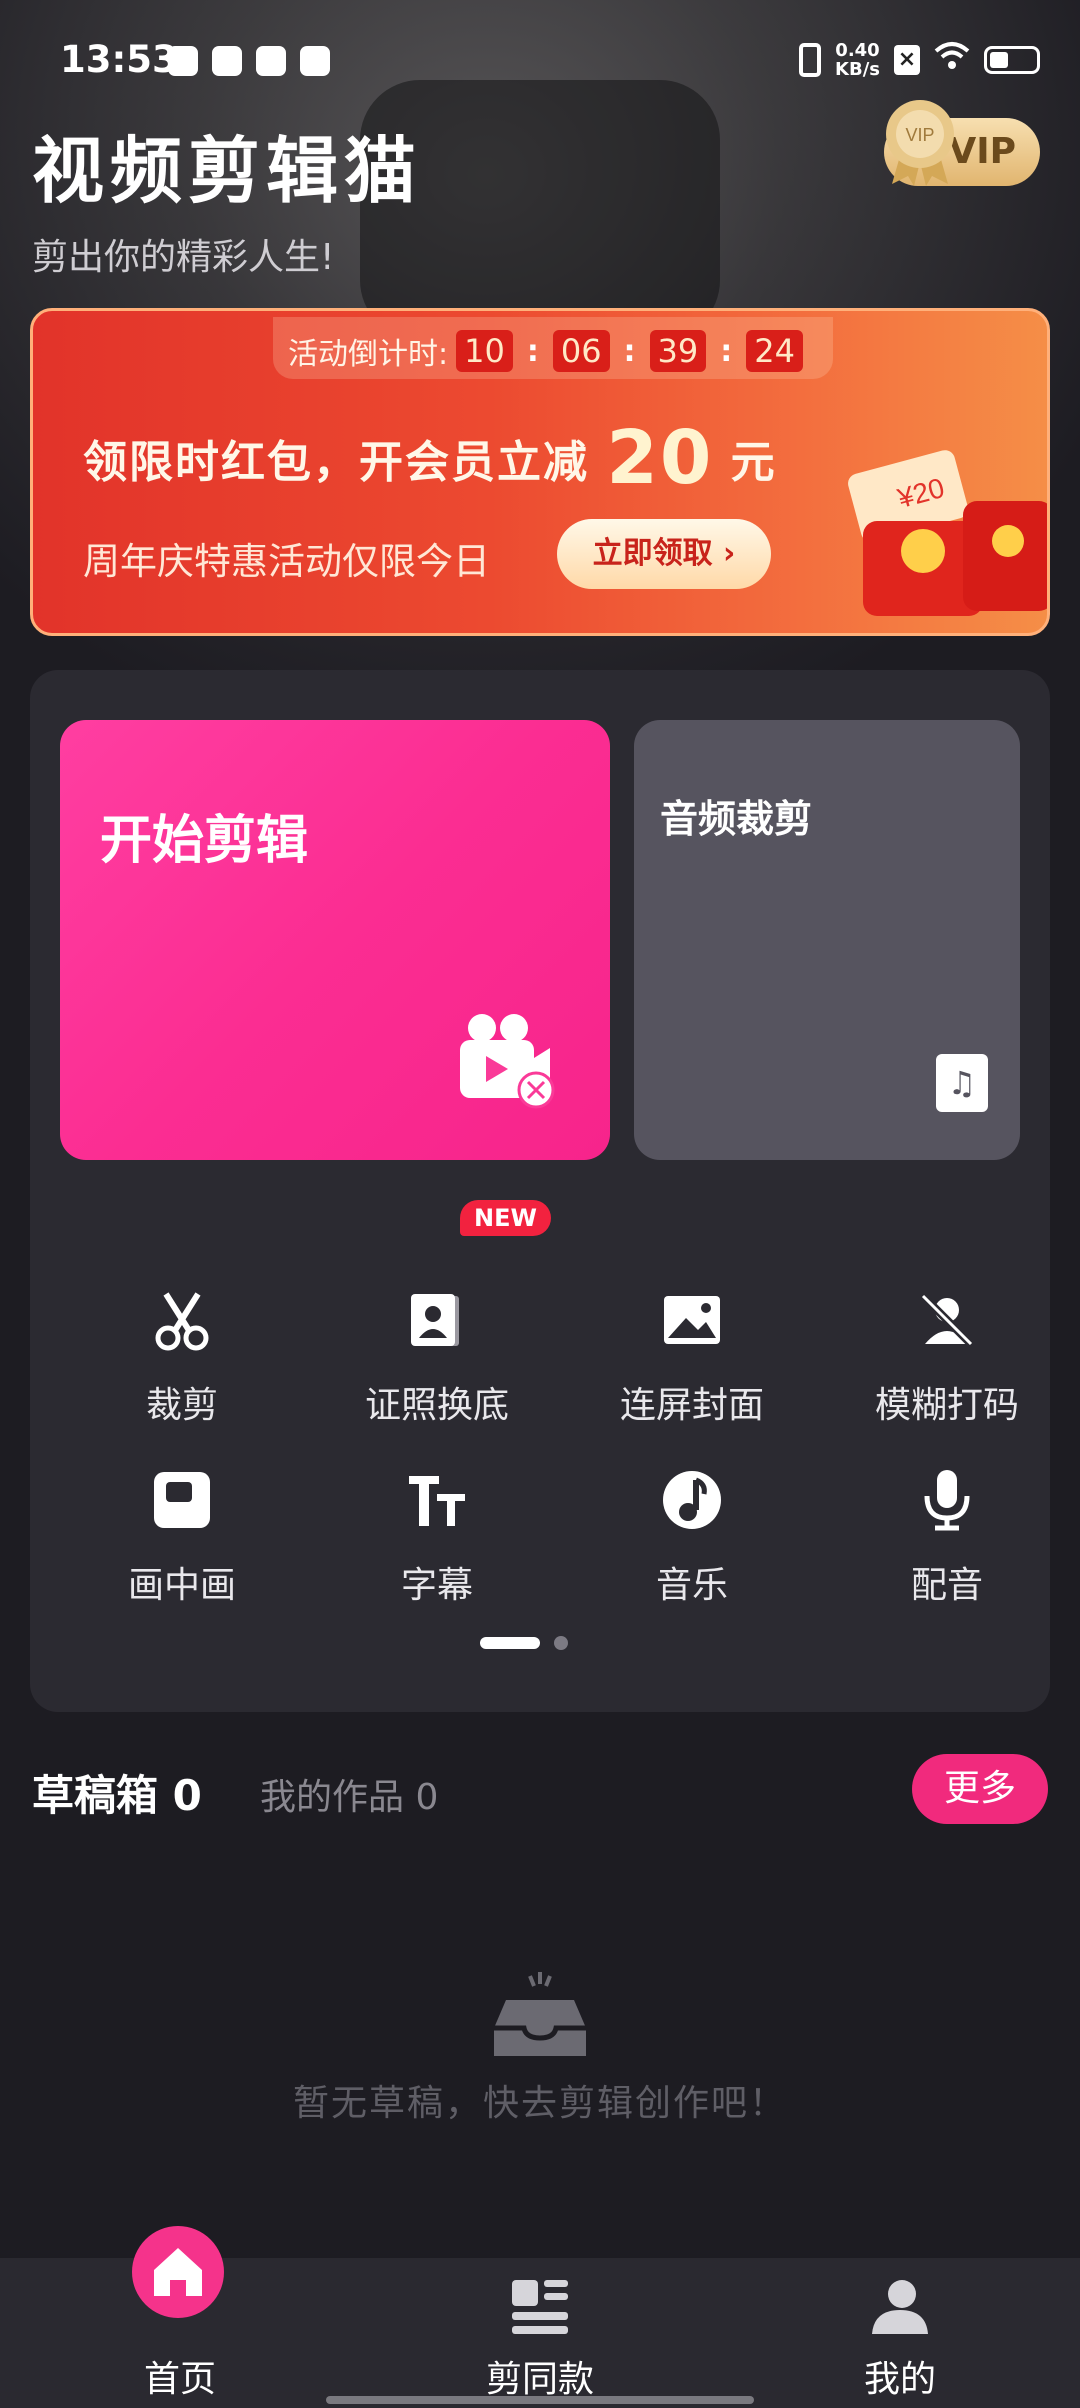 The image size is (1080, 2408). Describe the element at coordinates (368, 354) in the screenshot. I see `countdown-label: 活动倒计时:` at that location.